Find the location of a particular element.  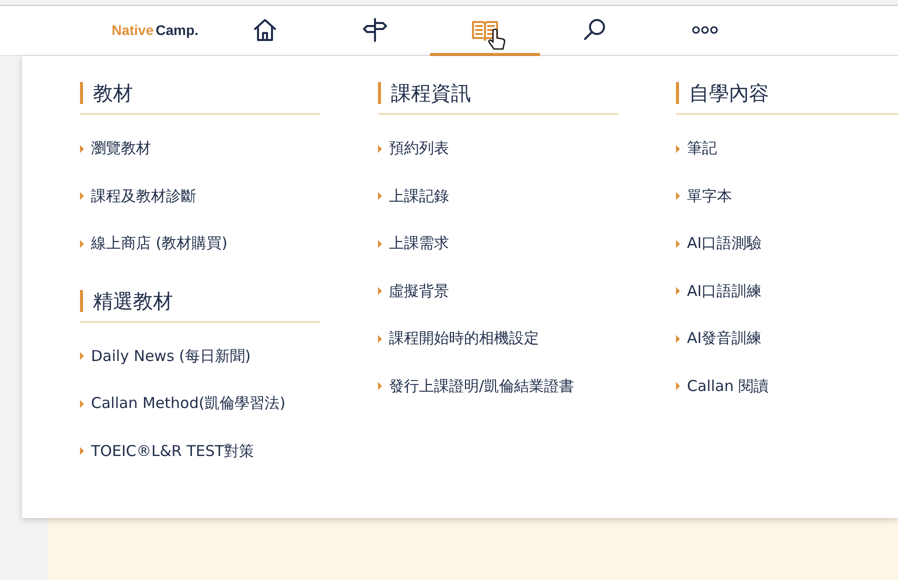

signpost-icon is located at coordinates (375, 29).